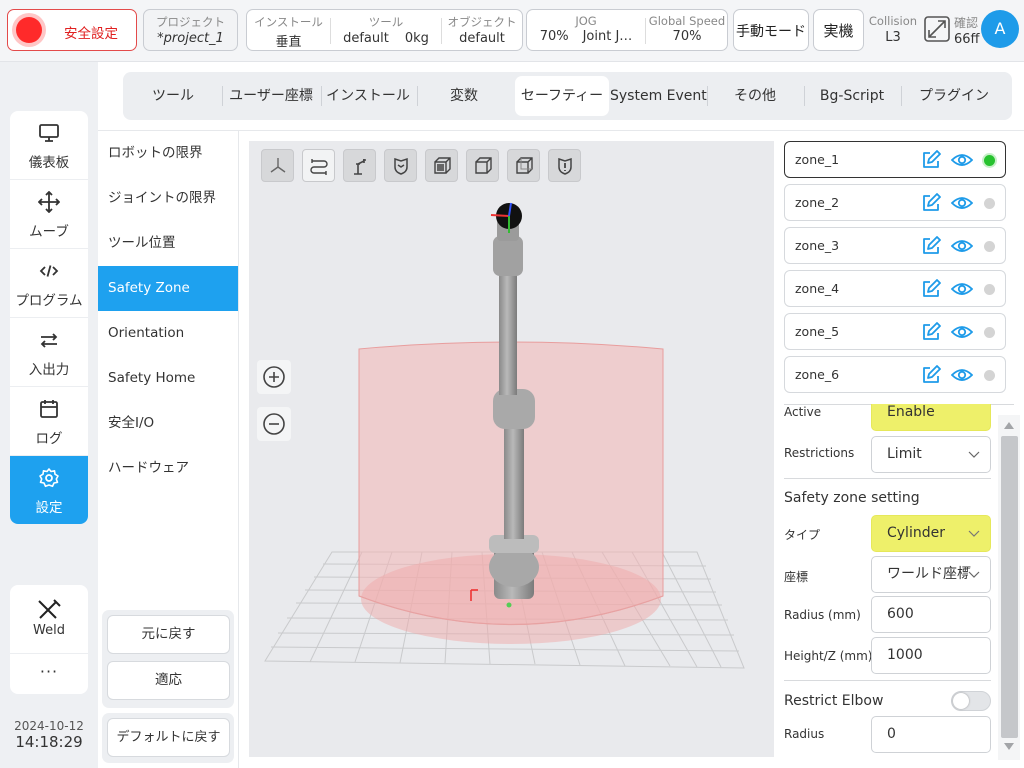  What do you see at coordinates (441, 165) in the screenshot?
I see `view-front-cube-button` at bounding box center [441, 165].